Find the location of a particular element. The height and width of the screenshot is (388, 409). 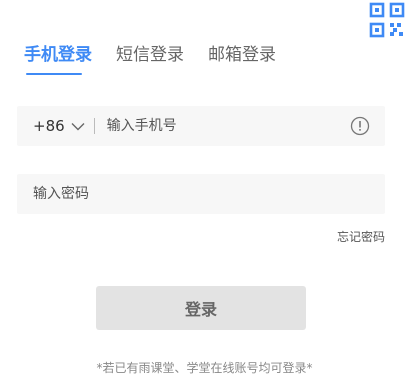

footer-note: *若已有雨课堂、学堂在线账号均可登录* is located at coordinates (204, 368).